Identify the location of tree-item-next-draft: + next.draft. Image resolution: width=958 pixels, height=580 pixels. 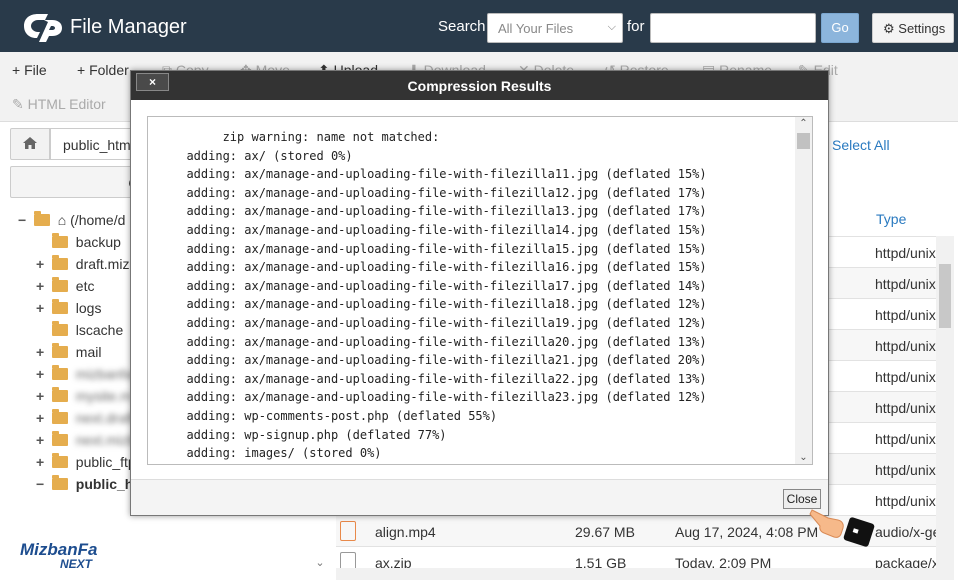
(85, 420).